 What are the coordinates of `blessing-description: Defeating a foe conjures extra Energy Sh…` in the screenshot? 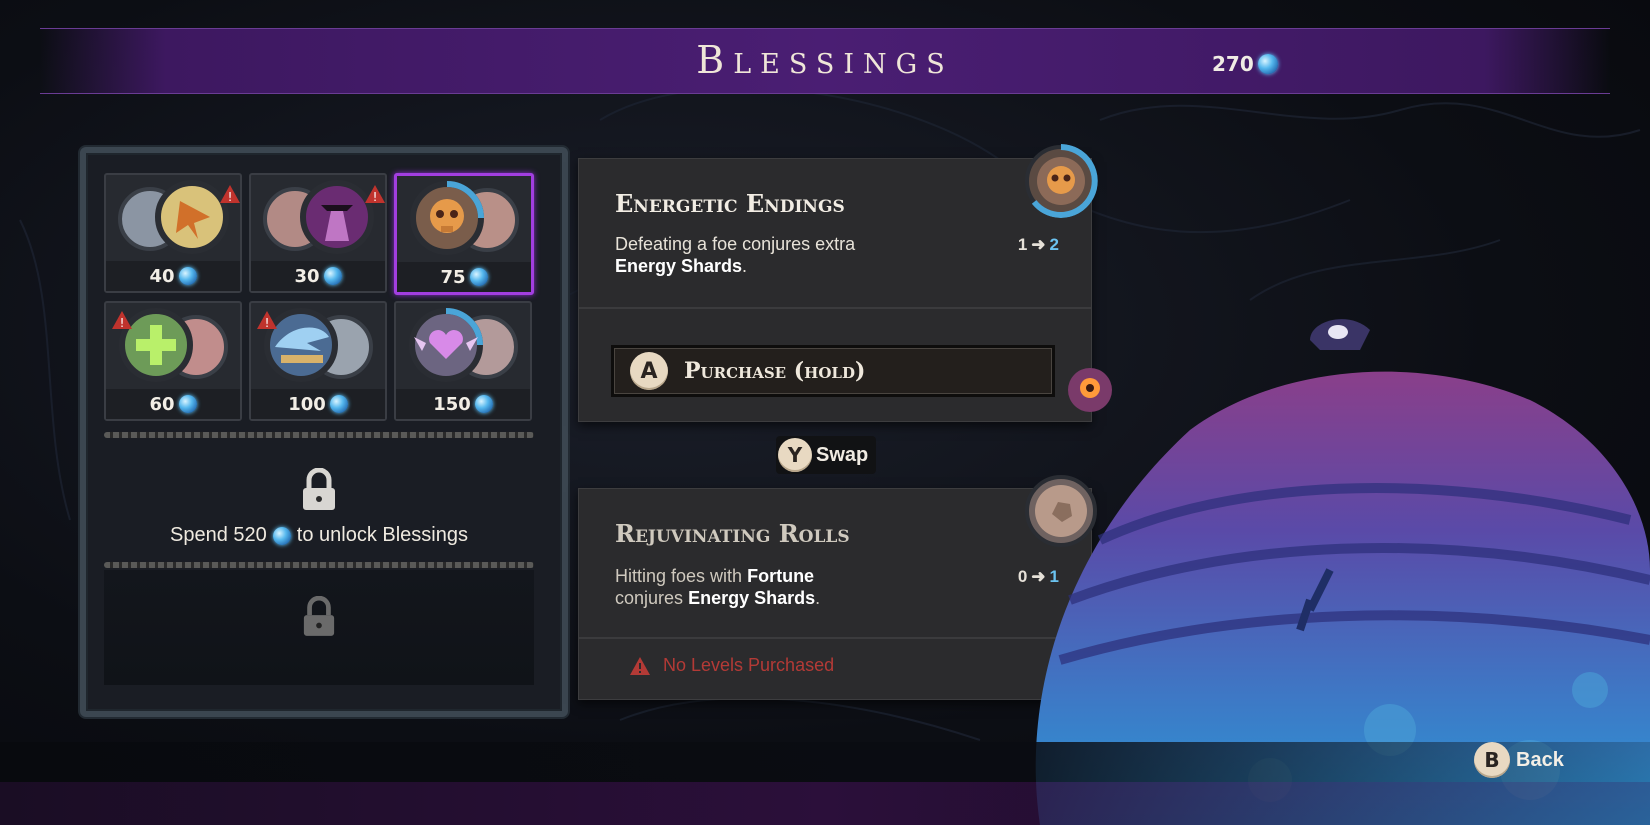 It's located at (735, 255).